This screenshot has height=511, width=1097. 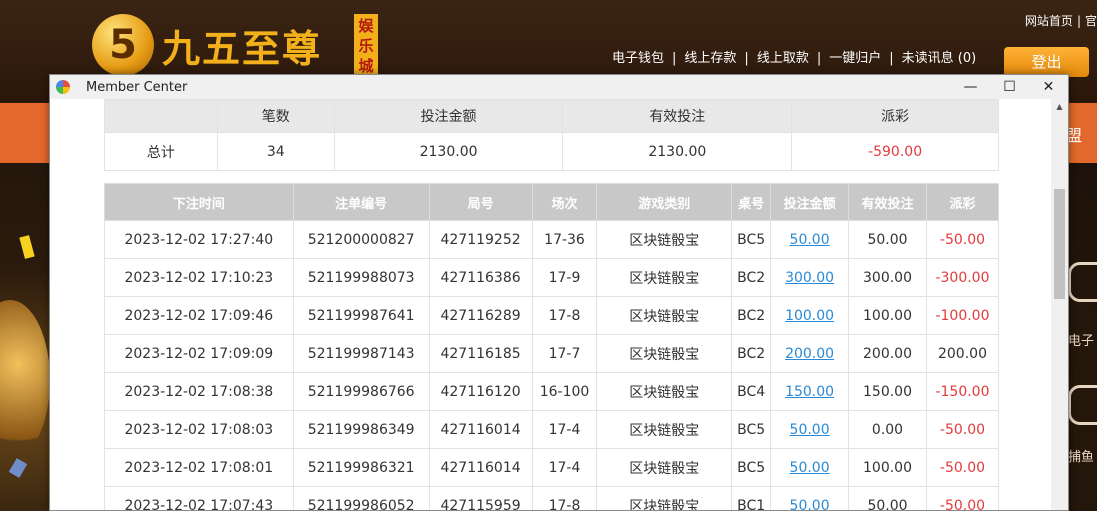 What do you see at coordinates (361, 391) in the screenshot?
I see `bet-id-cell: 521199986766` at bounding box center [361, 391].